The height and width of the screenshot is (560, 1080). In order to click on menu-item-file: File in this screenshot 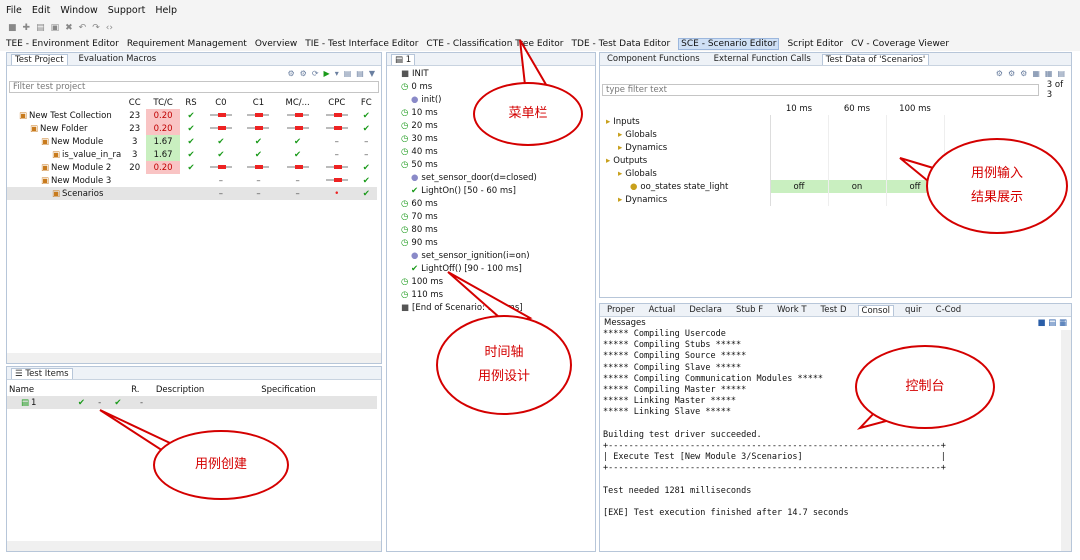, I will do `click(14, 10)`.